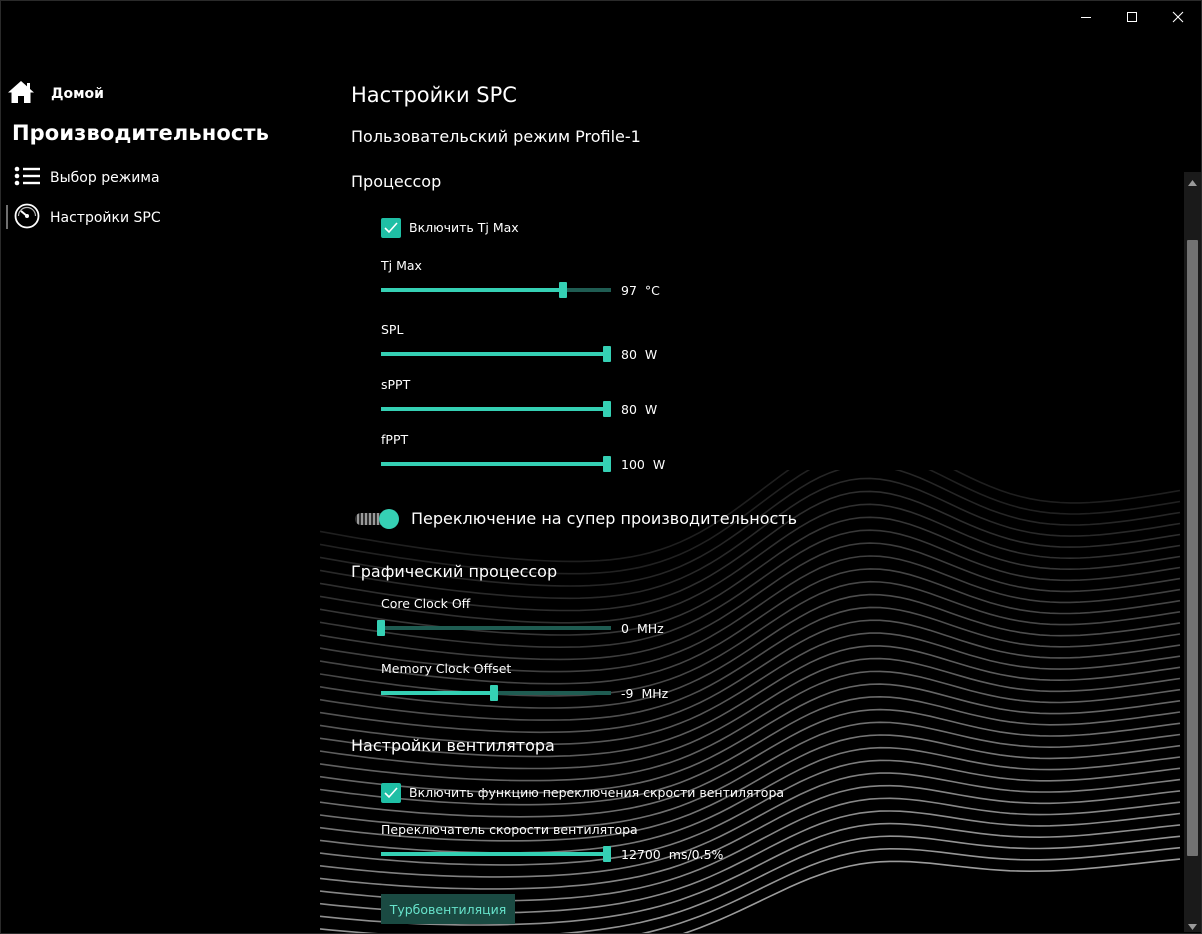  What do you see at coordinates (633, 464) in the screenshot?
I see `fppt-value-number: 100` at bounding box center [633, 464].